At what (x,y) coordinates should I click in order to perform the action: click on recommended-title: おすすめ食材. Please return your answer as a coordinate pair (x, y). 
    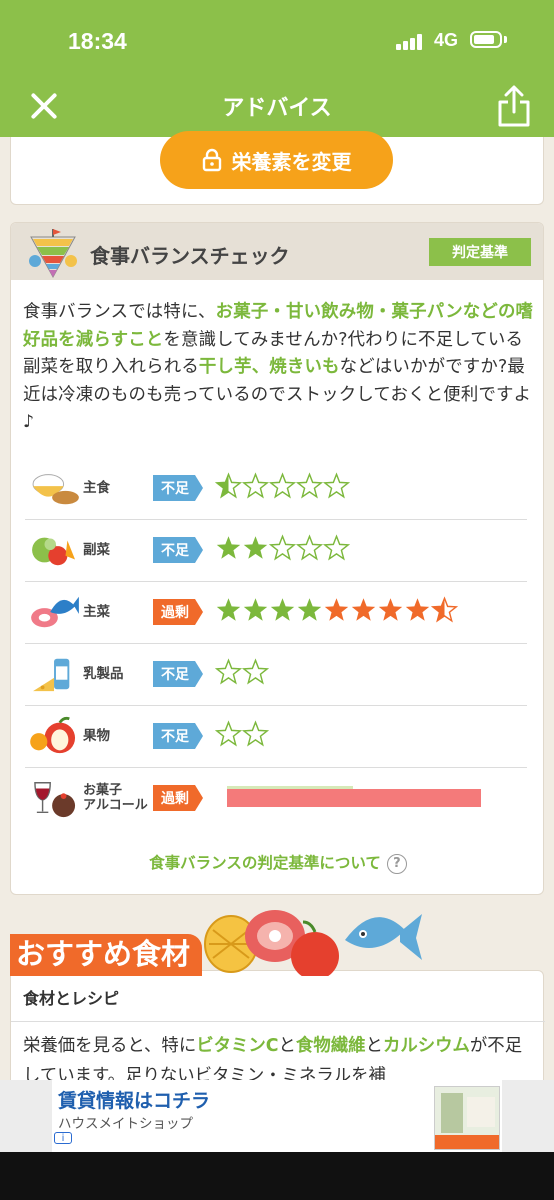
    Looking at the image, I should click on (106, 955).